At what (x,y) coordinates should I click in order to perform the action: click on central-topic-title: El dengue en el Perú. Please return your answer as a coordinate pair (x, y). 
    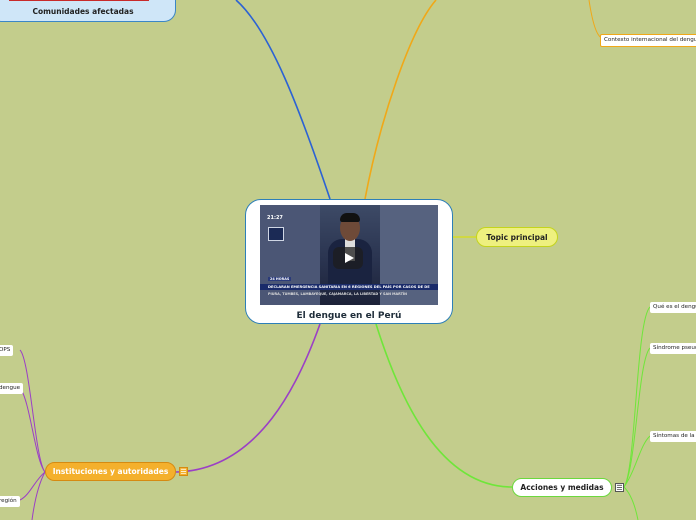
    Looking at the image, I should click on (349, 316).